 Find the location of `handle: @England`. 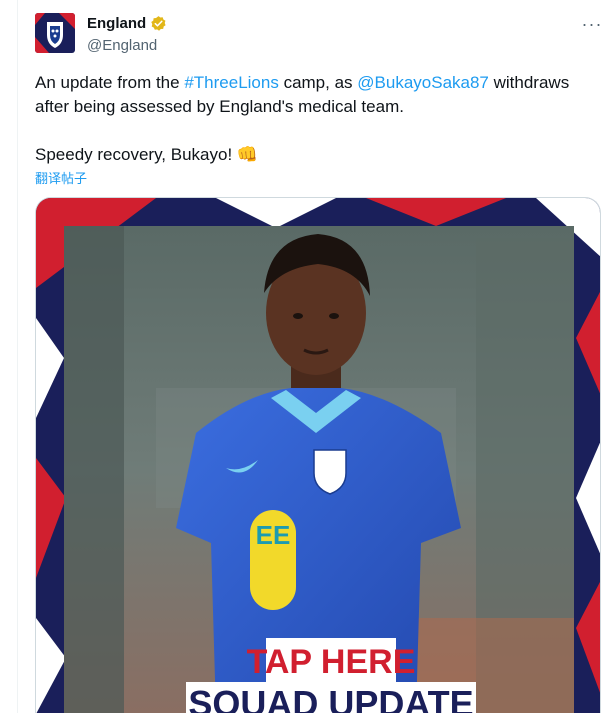

handle: @England is located at coordinates (122, 45).